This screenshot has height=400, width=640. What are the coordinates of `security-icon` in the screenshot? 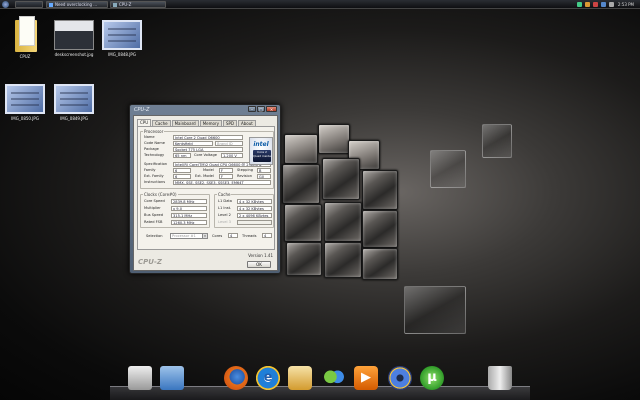 It's located at (595, 4).